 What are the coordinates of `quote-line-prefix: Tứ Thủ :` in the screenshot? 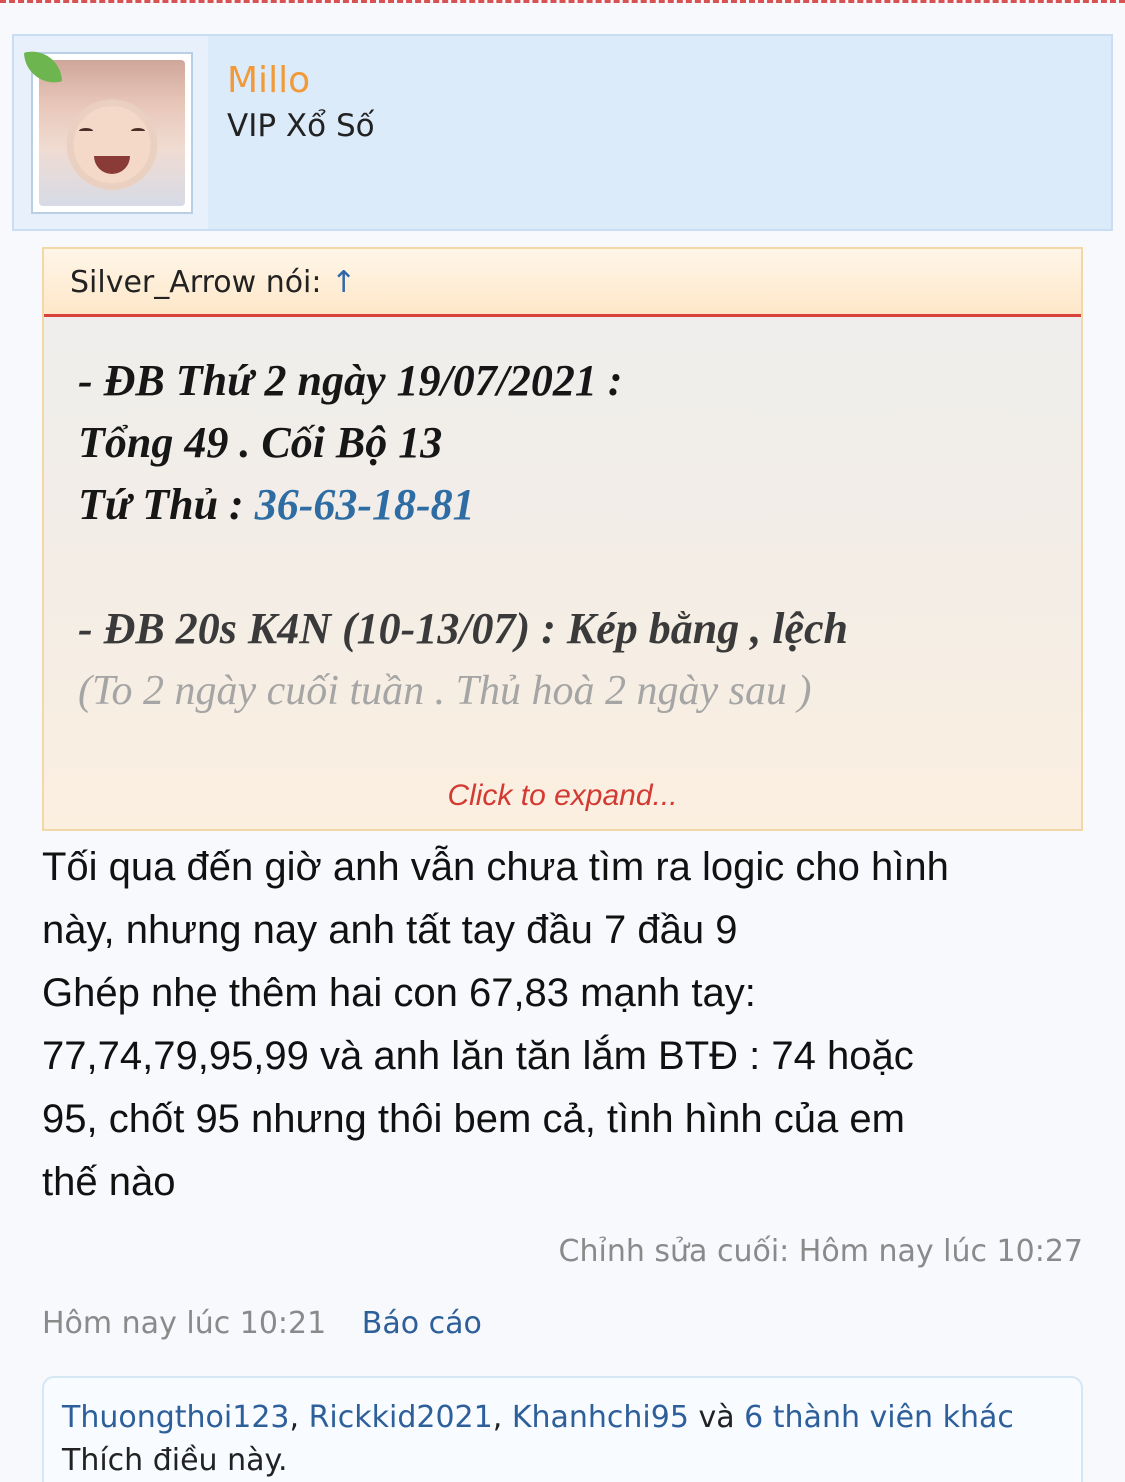 It's located at (166, 504).